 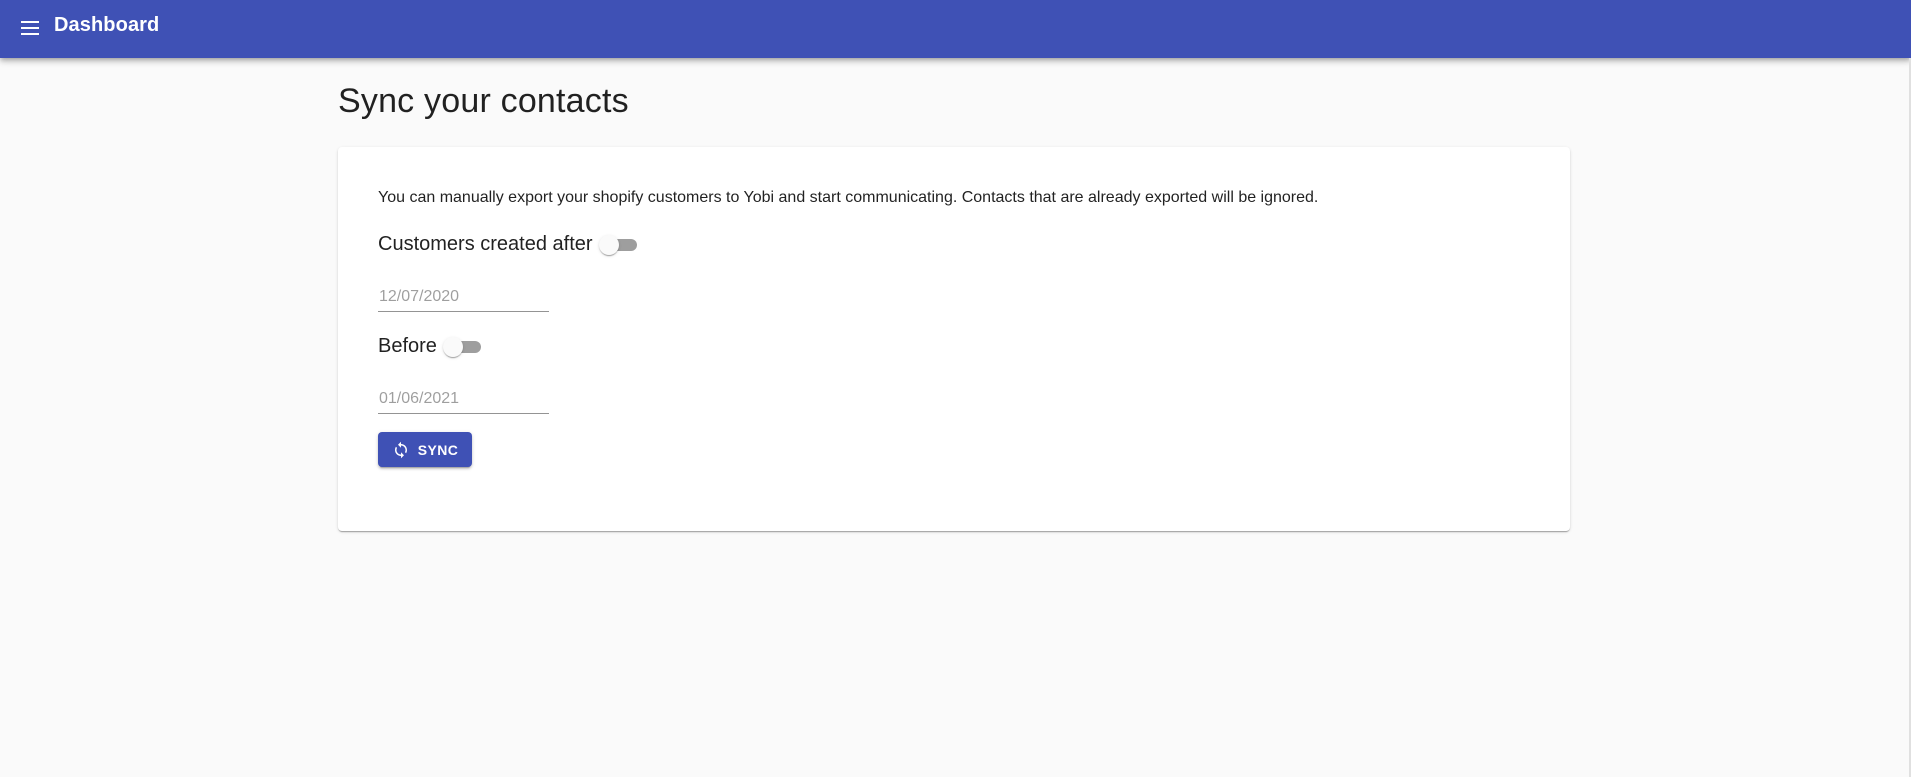 I want to click on sync-icon, so click(x=401, y=450).